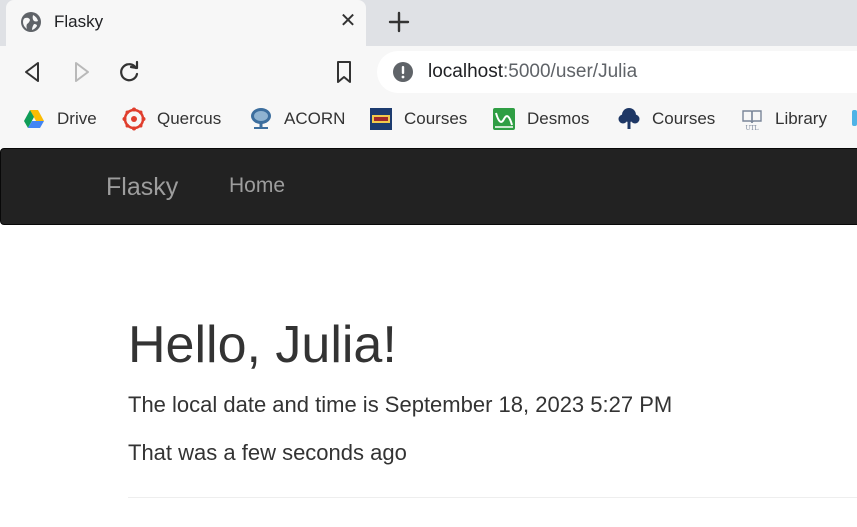 Image resolution: width=857 pixels, height=527 pixels. I want to click on navbar-brand: Flasky, so click(142, 187).